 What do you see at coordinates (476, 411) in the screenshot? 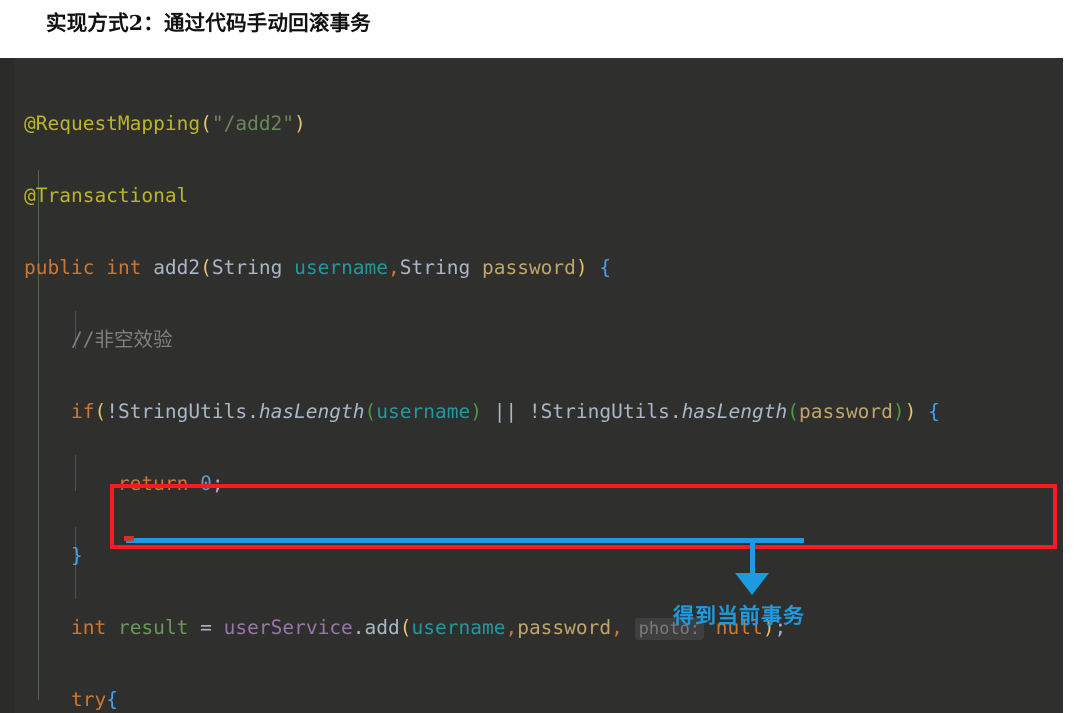
I see `token-paren-close-hl1: )` at bounding box center [476, 411].